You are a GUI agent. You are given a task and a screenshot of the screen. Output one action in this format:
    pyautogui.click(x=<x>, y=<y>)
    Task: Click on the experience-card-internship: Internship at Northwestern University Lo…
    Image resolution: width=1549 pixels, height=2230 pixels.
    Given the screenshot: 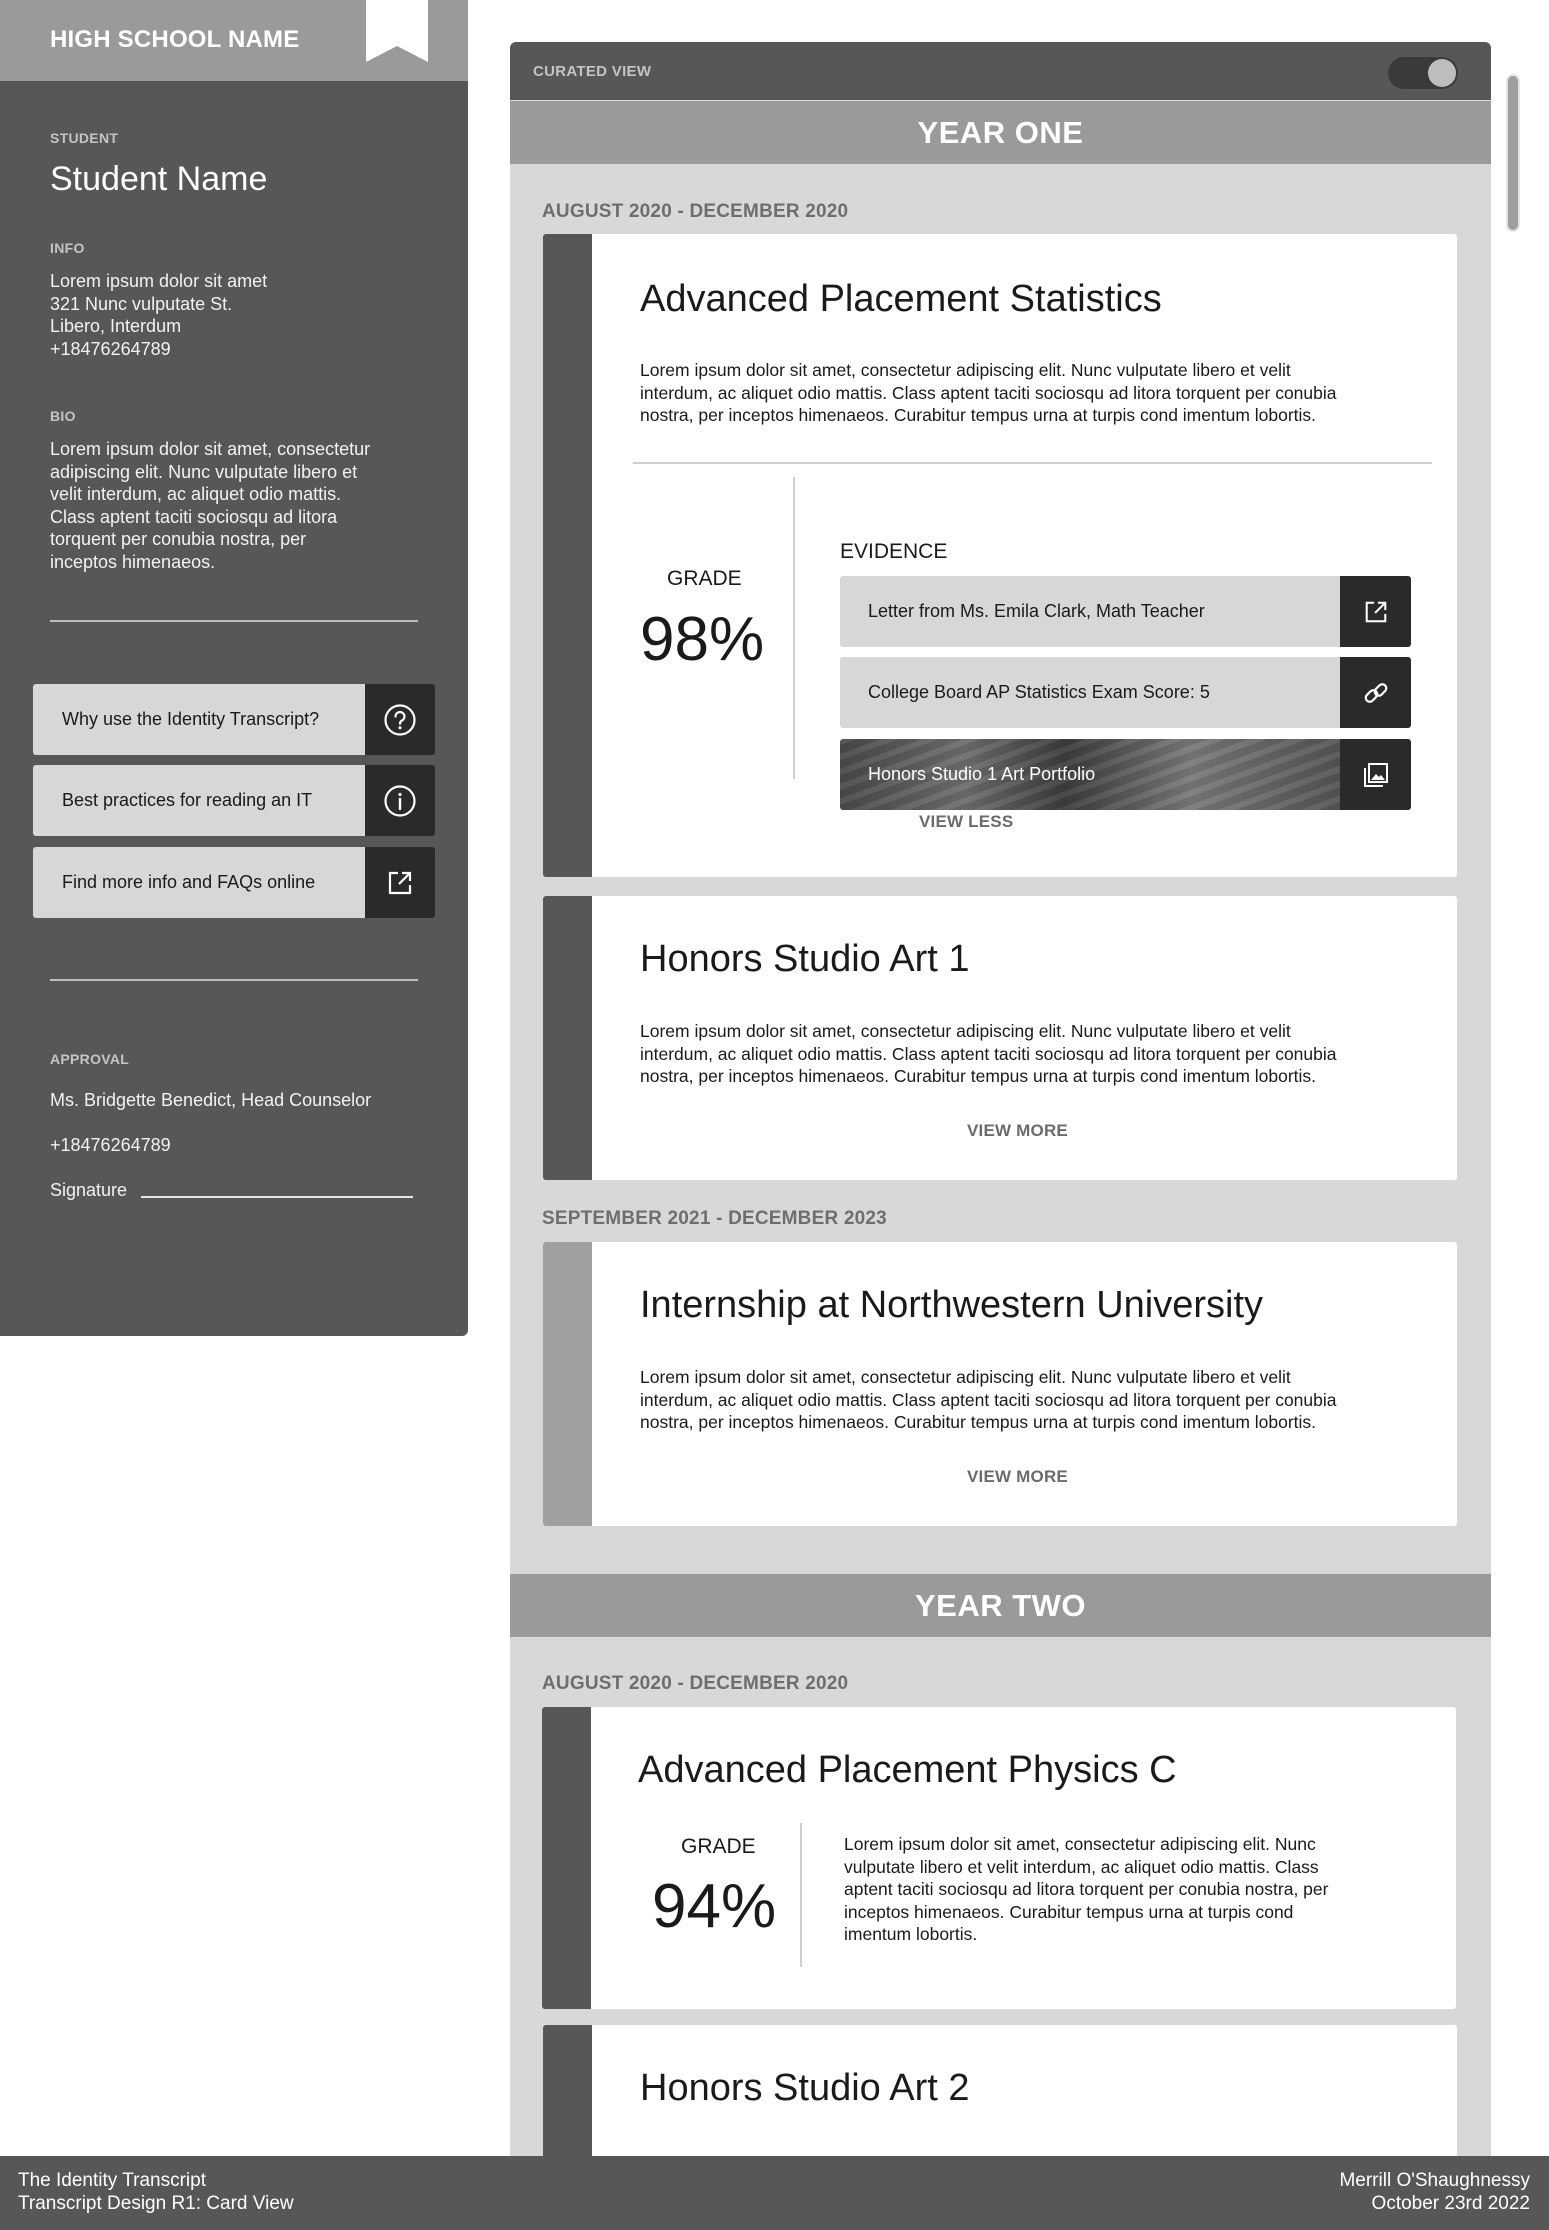 What is the action you would take?
    pyautogui.click(x=1000, y=1384)
    